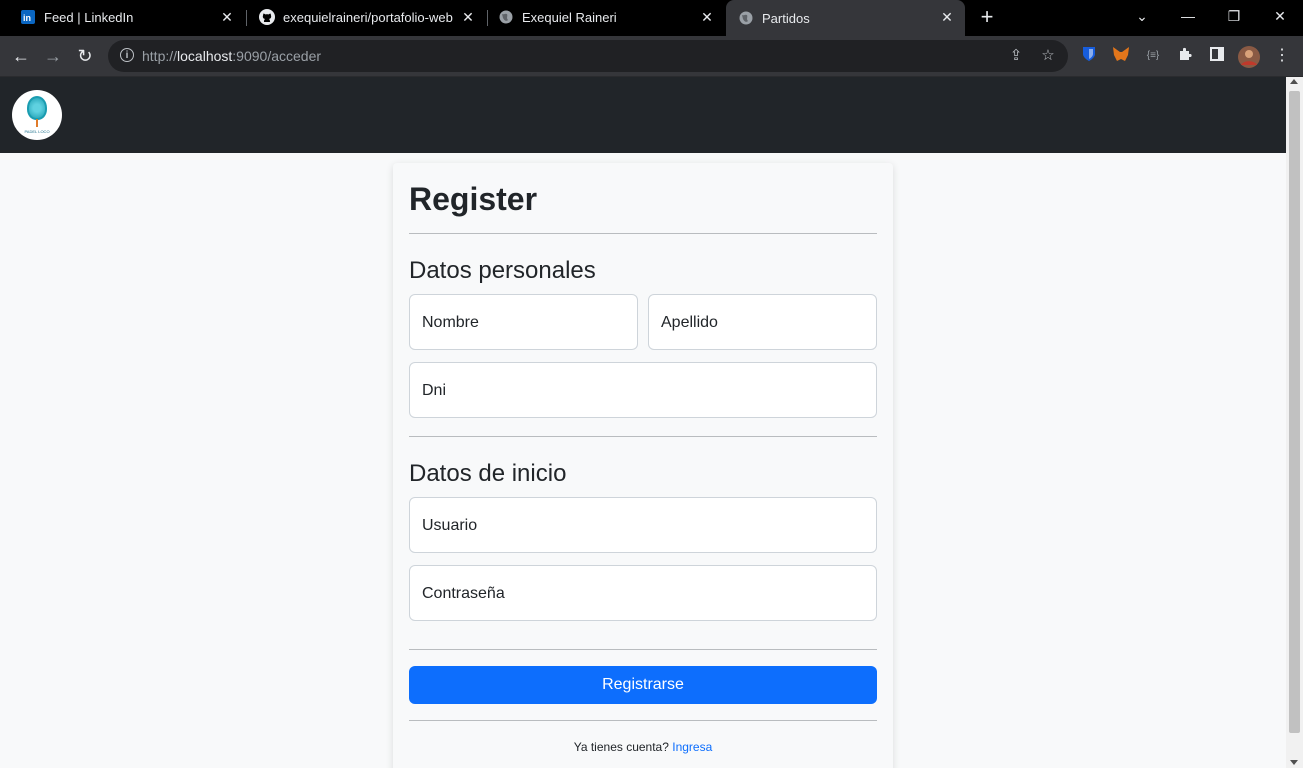 The image size is (1303, 768). I want to click on nombre-placeholder: Nombre, so click(450, 322).